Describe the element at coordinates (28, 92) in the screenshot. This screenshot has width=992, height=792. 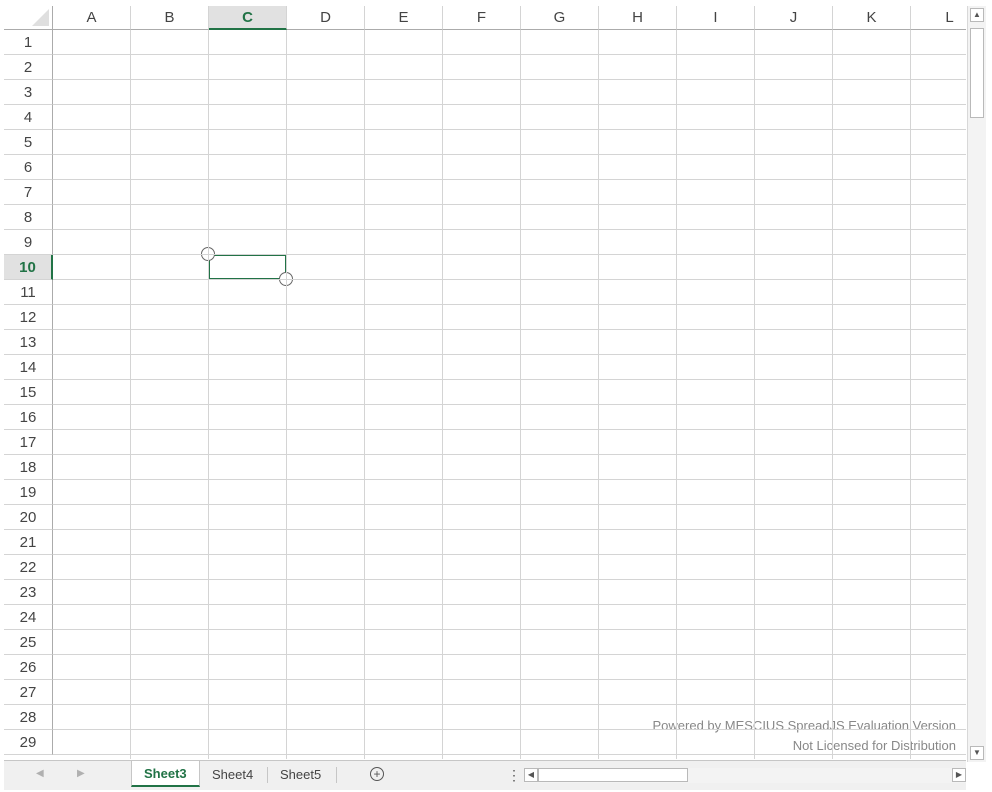
I see `row-header-3: 3` at that location.